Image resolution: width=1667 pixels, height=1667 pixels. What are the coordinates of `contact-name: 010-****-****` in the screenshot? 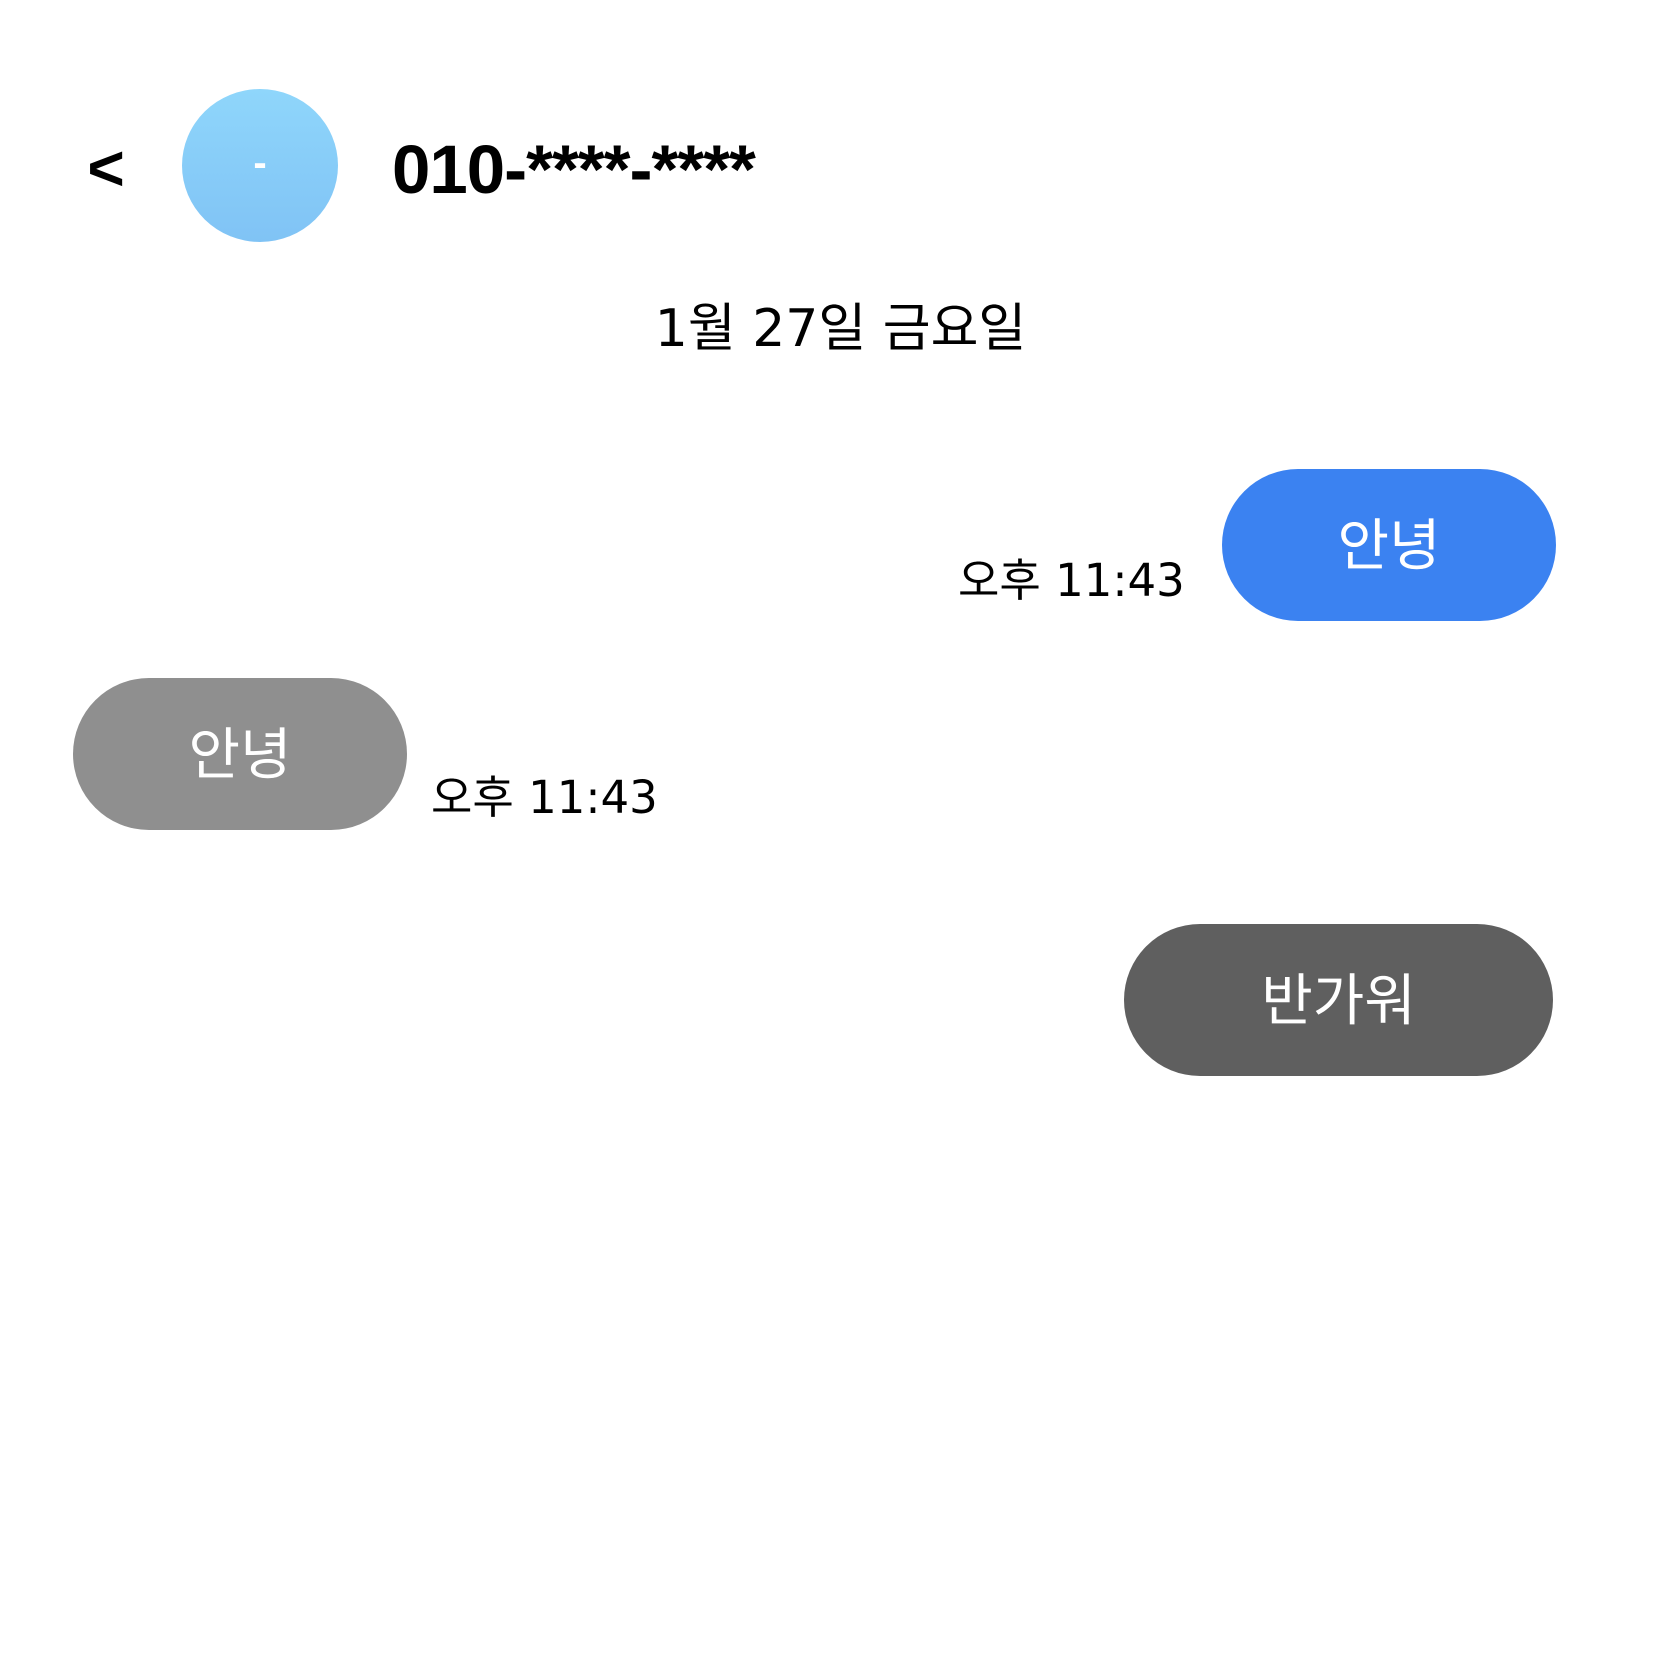 It's located at (574, 169).